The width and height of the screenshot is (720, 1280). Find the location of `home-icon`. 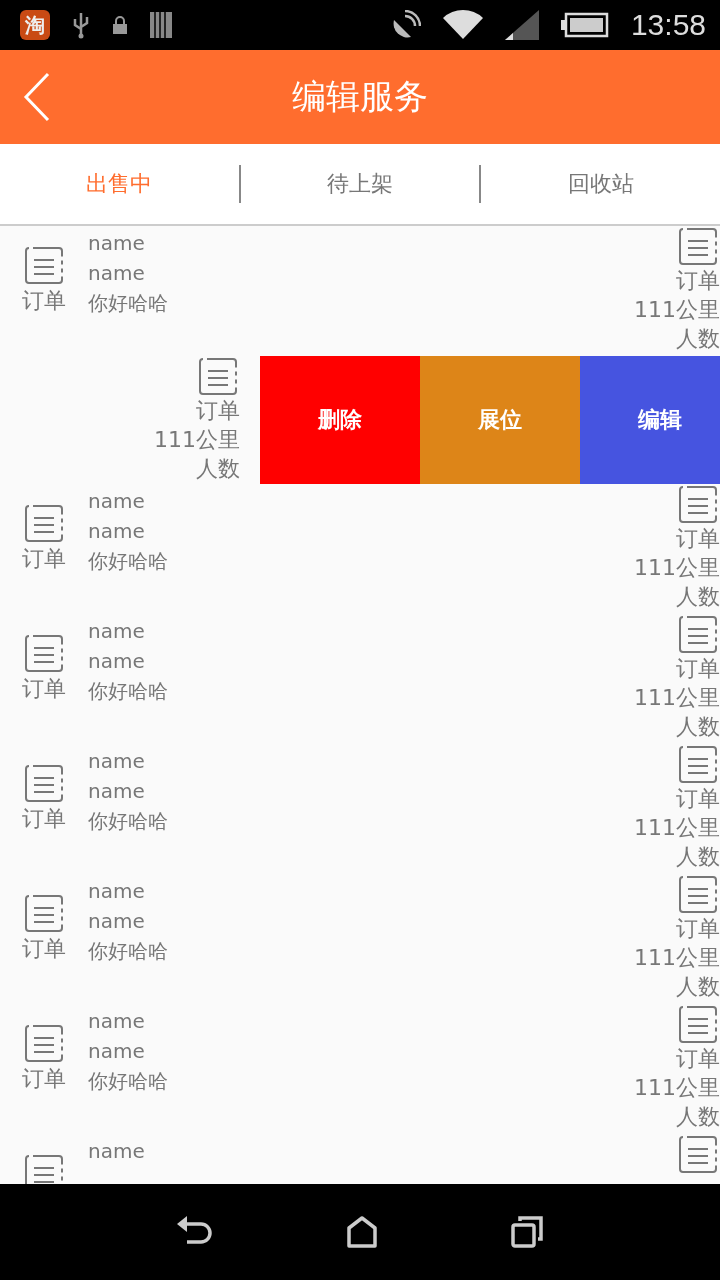

home-icon is located at coordinates (362, 1232).